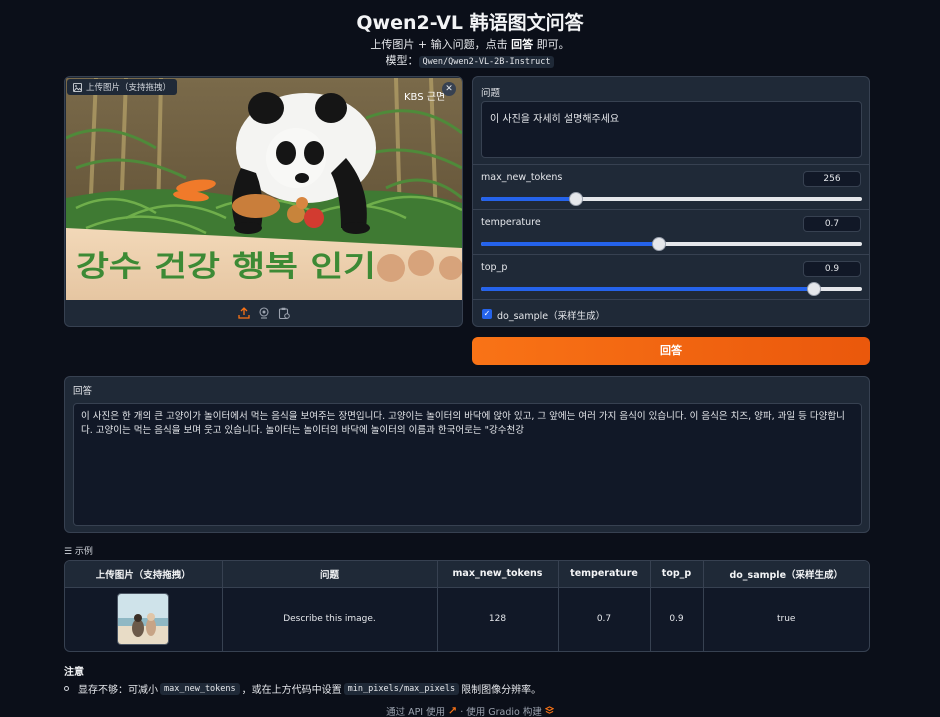 Image resolution: width=940 pixels, height=717 pixels. Describe the element at coordinates (498, 574) in the screenshot. I see `column-header: max_new_tokens` at that location.